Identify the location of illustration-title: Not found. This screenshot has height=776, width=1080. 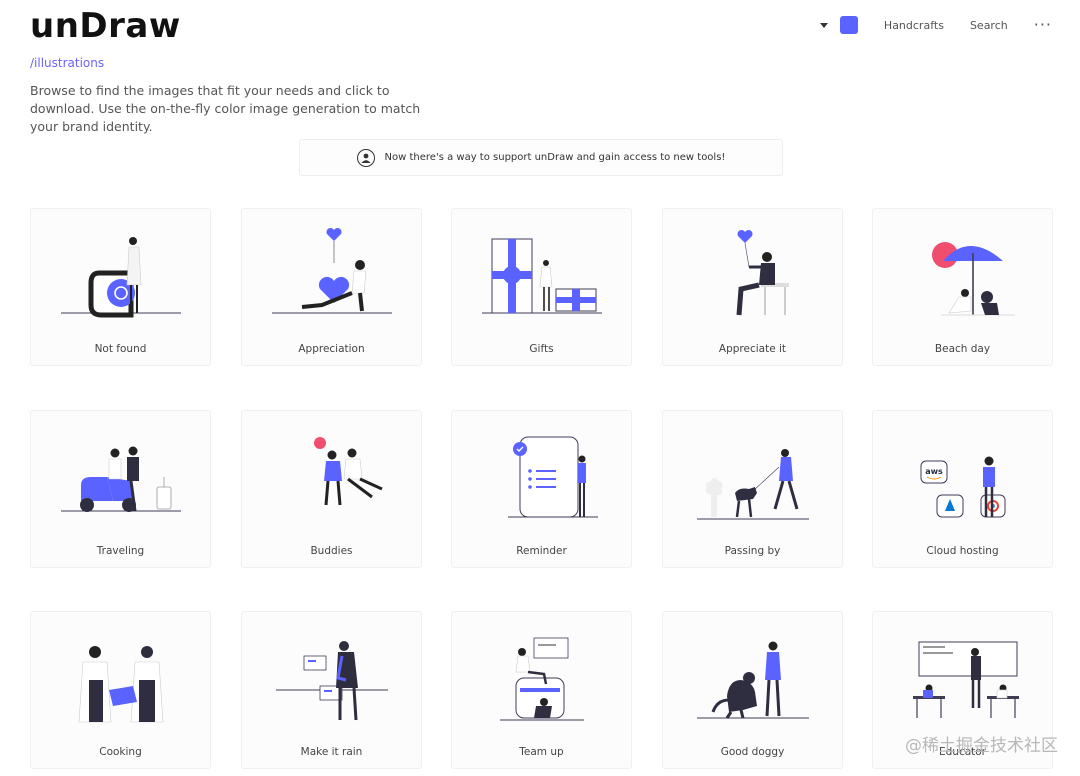
(120, 349).